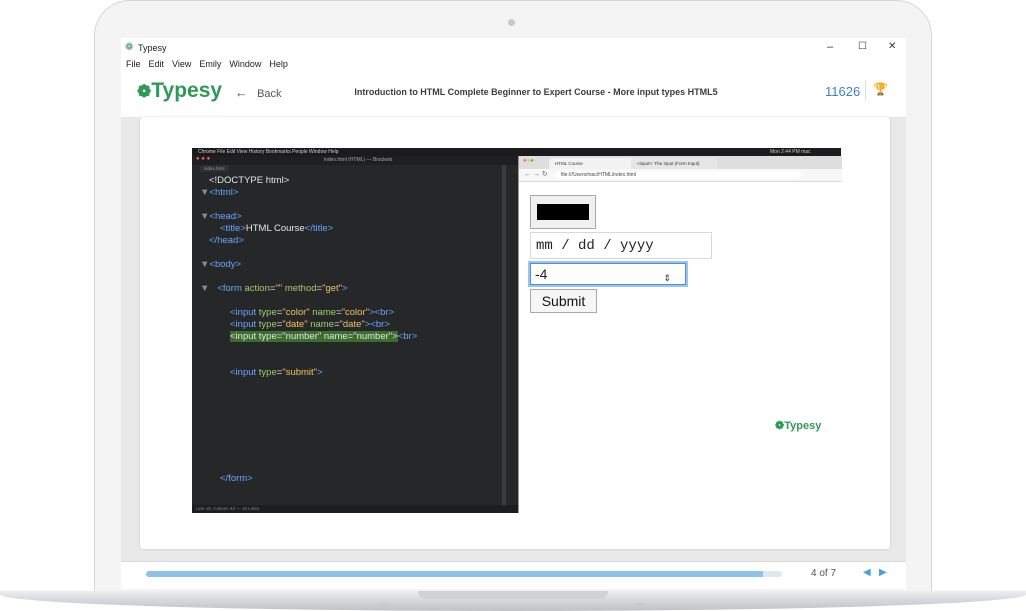 The image size is (1026, 611). Describe the element at coordinates (513, 595) in the screenshot. I see `laptop-notch` at that location.